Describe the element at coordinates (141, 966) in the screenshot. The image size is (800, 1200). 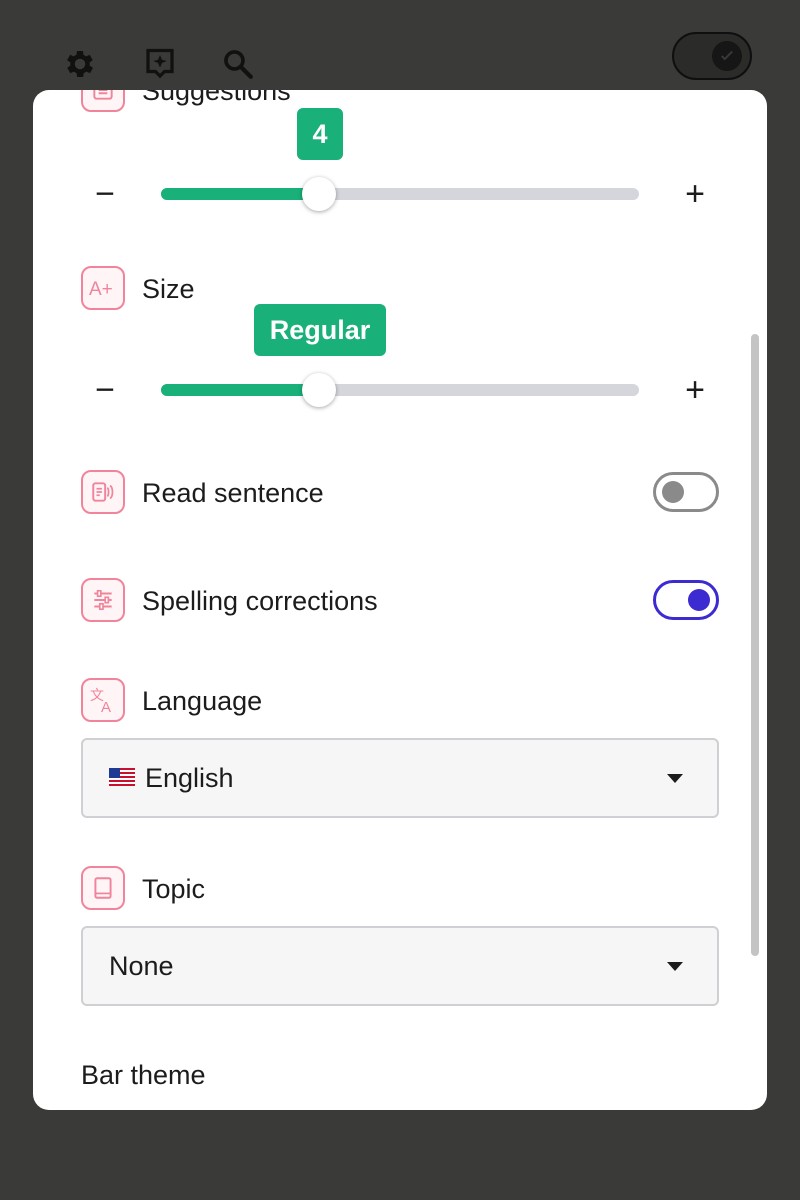
I see `topic-selected-value: None` at that location.